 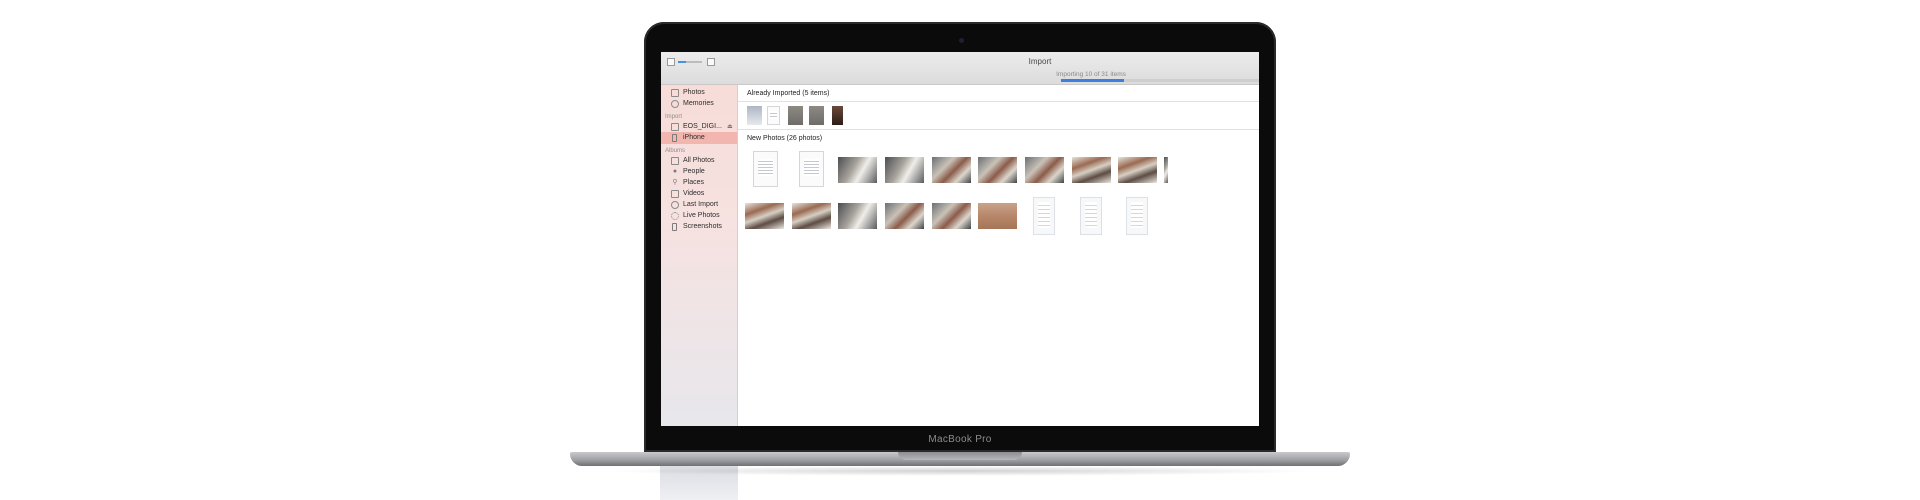 I want to click on videos-icon, so click(x=675, y=194).